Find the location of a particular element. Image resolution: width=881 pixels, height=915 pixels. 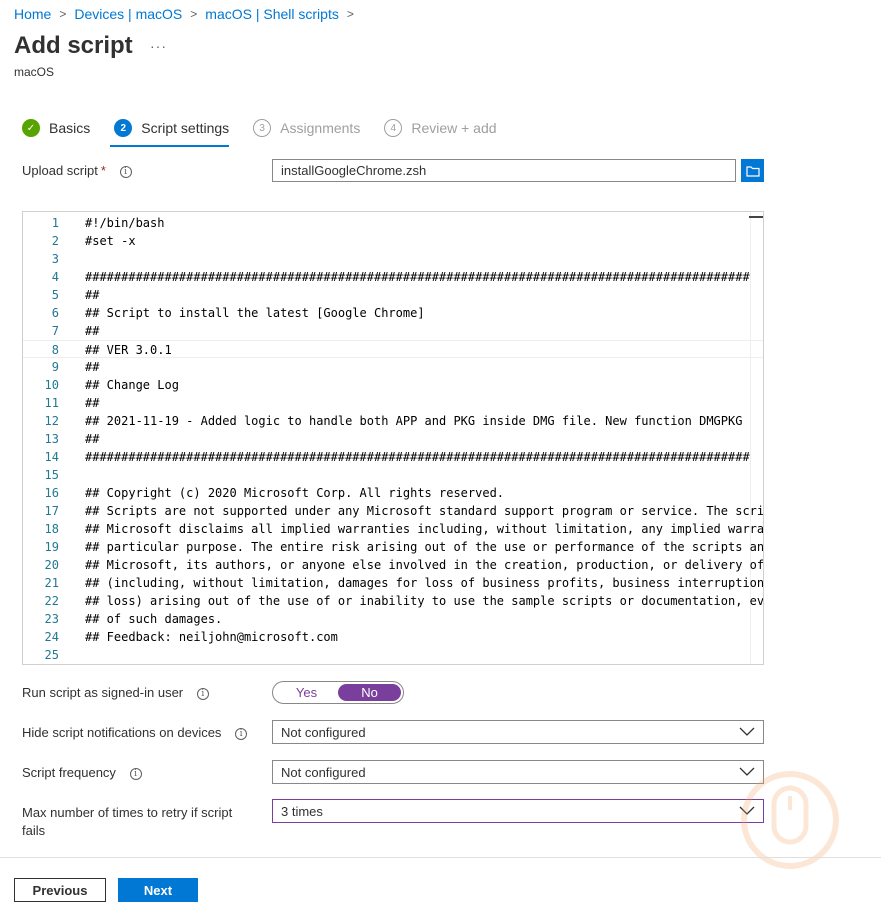

step-assignments: 3 Assignments is located at coordinates (306, 128).